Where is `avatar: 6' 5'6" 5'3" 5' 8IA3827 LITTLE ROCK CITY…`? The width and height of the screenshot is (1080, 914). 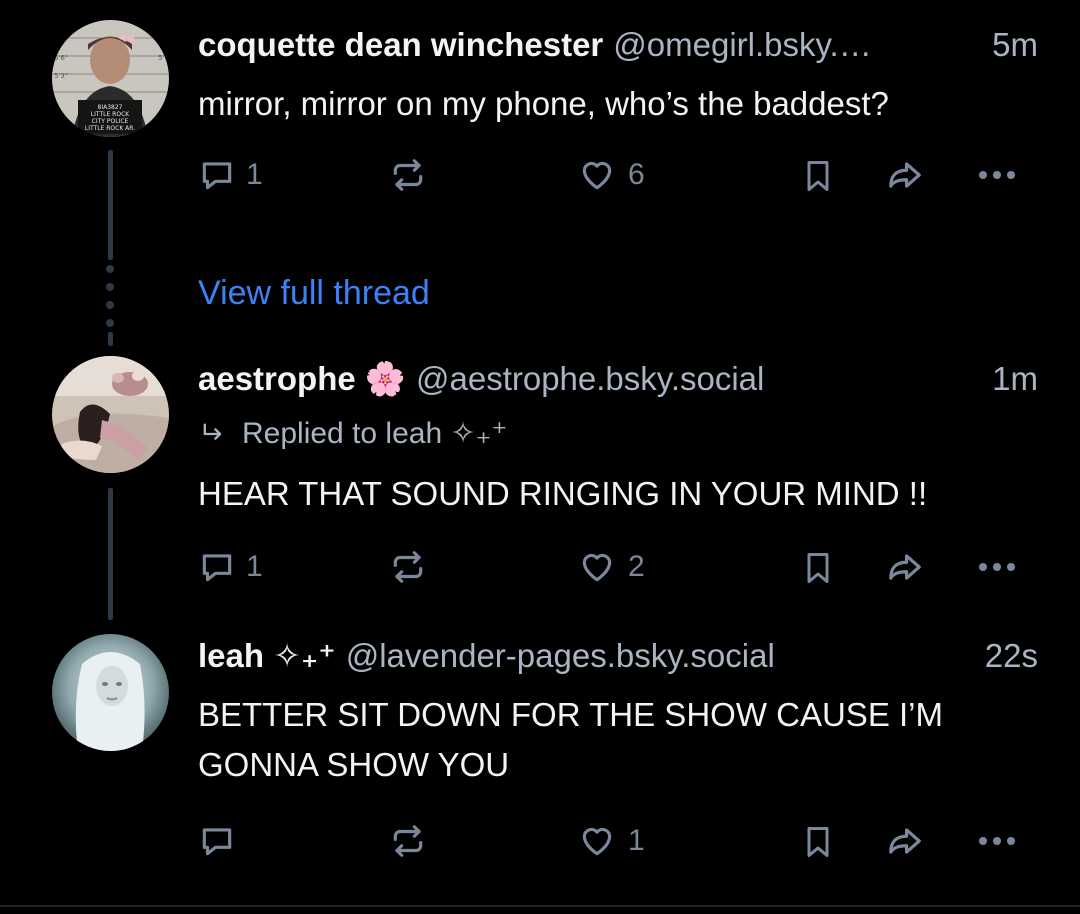
avatar: 6' 5'6" 5'3" 5' 8IA3827 LITTLE ROCK CITY… is located at coordinates (110, 78).